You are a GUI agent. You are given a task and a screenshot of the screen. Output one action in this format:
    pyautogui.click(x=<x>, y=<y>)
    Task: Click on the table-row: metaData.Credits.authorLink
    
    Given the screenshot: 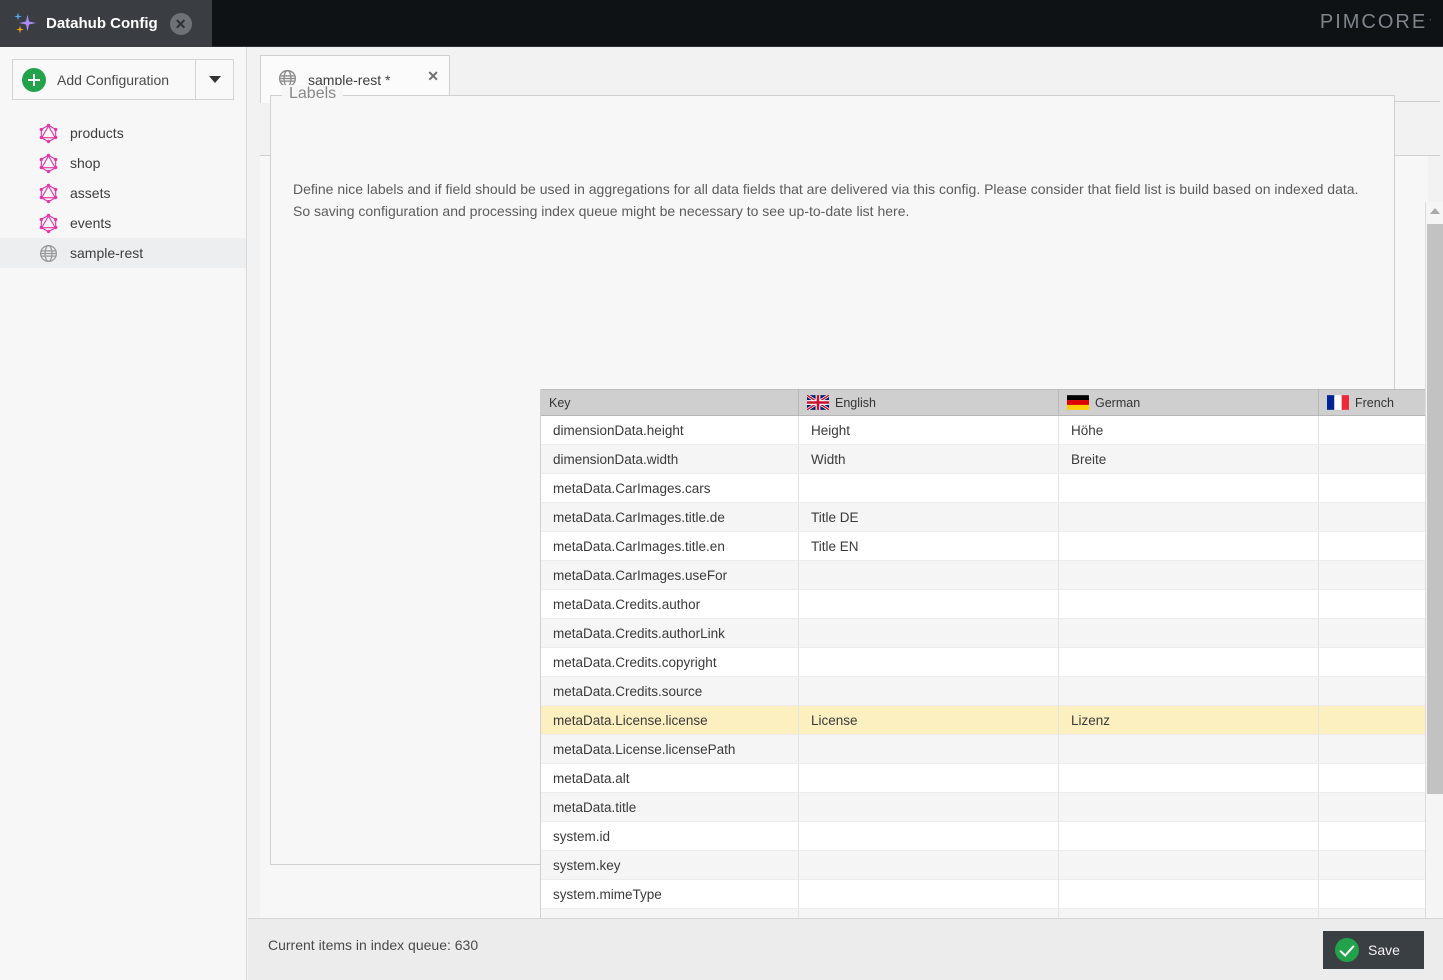 What is the action you would take?
    pyautogui.click(x=992, y=633)
    